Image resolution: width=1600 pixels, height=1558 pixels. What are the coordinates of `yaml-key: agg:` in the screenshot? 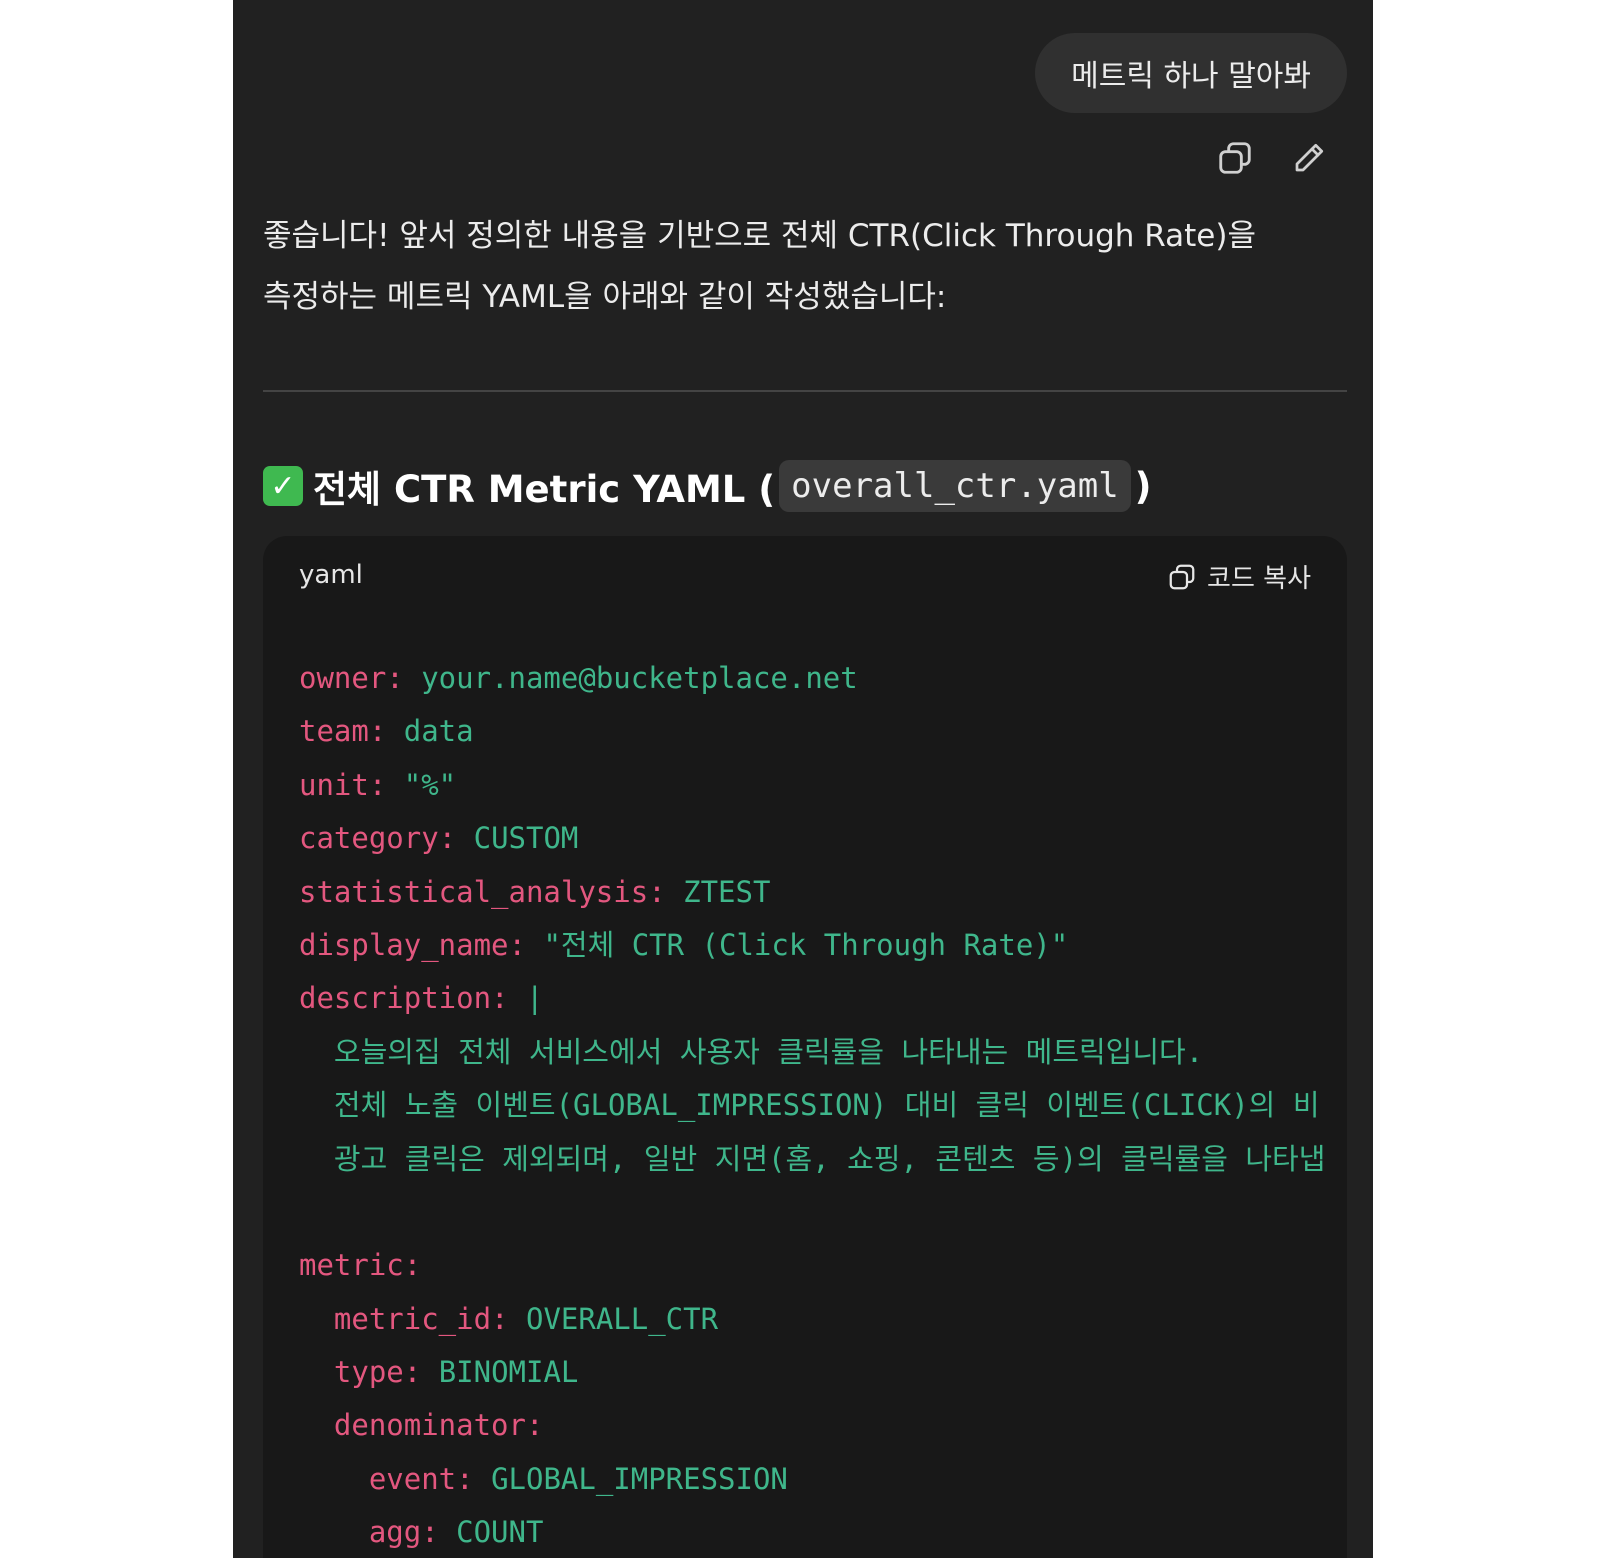 It's located at (378, 1532).